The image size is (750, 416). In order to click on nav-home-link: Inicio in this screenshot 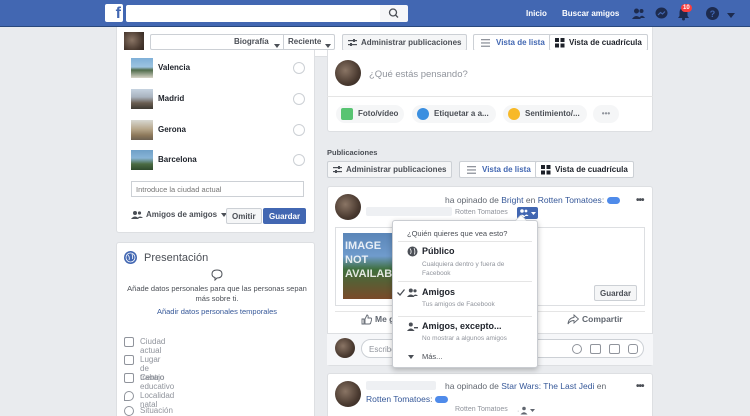, I will do `click(536, 13)`.